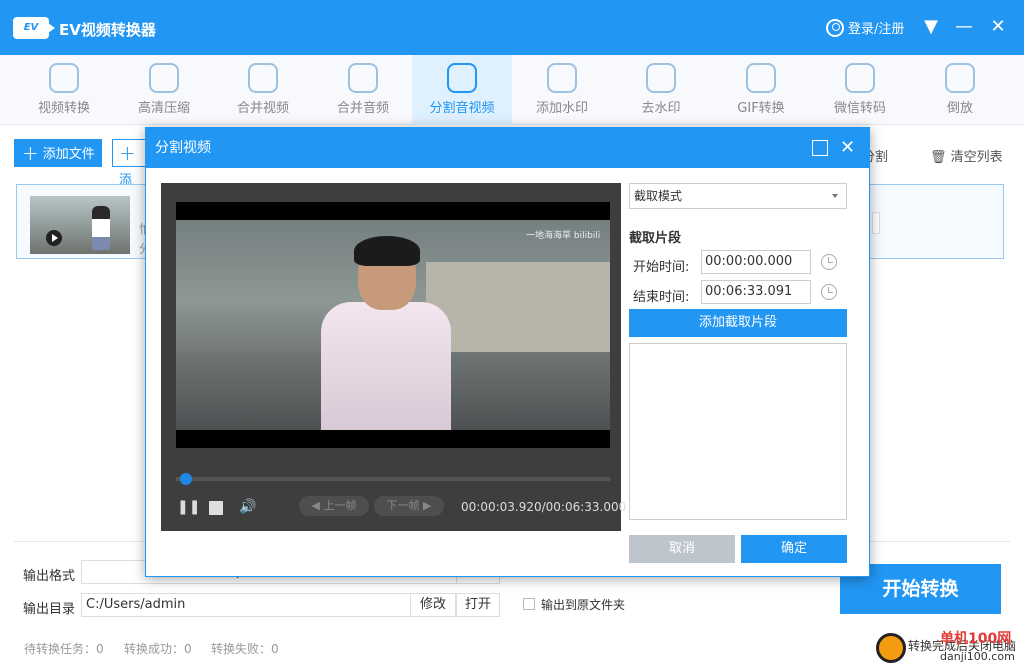 The height and width of the screenshot is (670, 1024). I want to click on tab-merge-audio: 合并音频, so click(363, 90).